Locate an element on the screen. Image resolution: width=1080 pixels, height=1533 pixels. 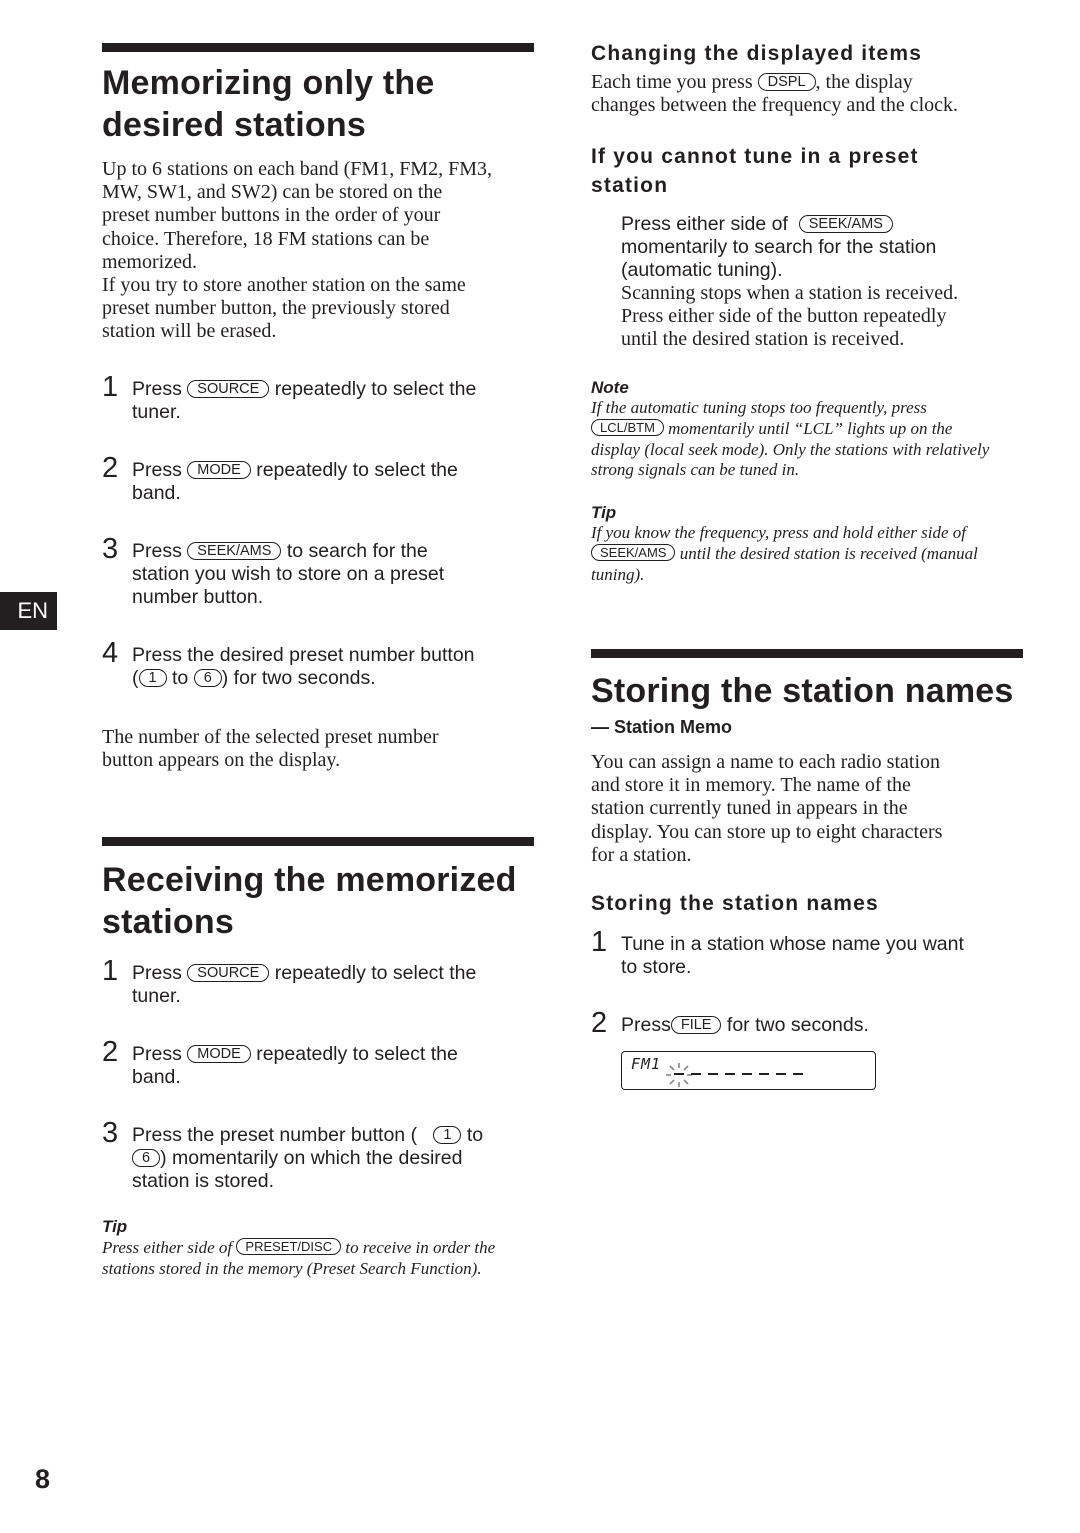
lcd-name-slots is located at coordinates (738, 1074).